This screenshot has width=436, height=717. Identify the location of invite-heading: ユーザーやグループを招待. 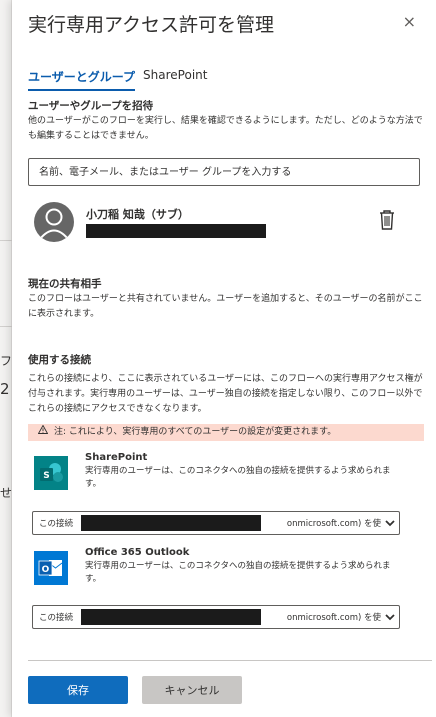
(91, 106).